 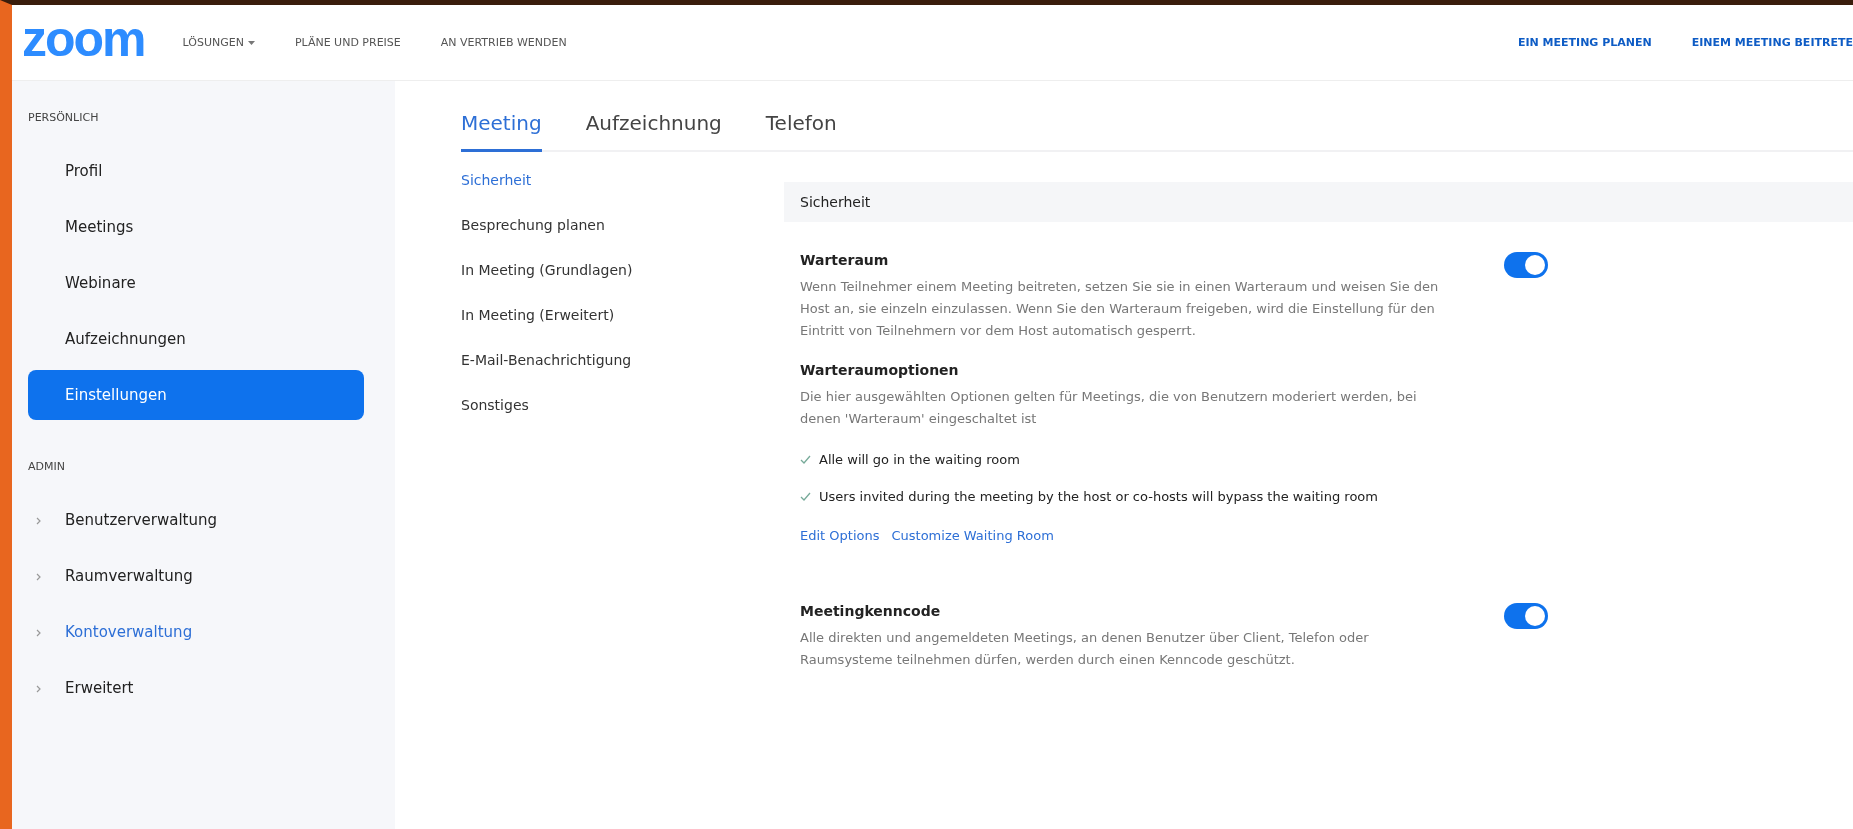 What do you see at coordinates (840, 535) in the screenshot?
I see `option-link: Edit Options` at bounding box center [840, 535].